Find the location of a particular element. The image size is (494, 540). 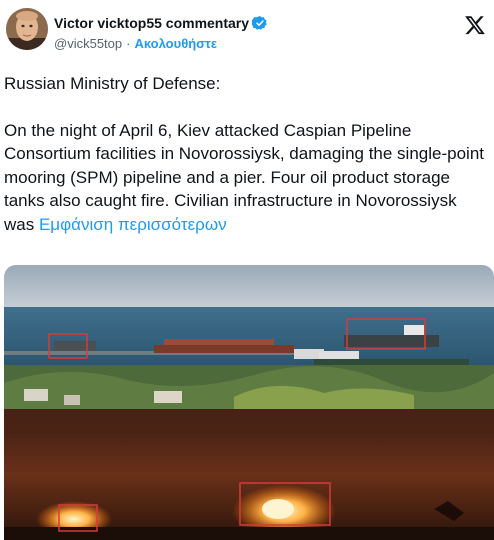

avatar-icon is located at coordinates (27, 29).